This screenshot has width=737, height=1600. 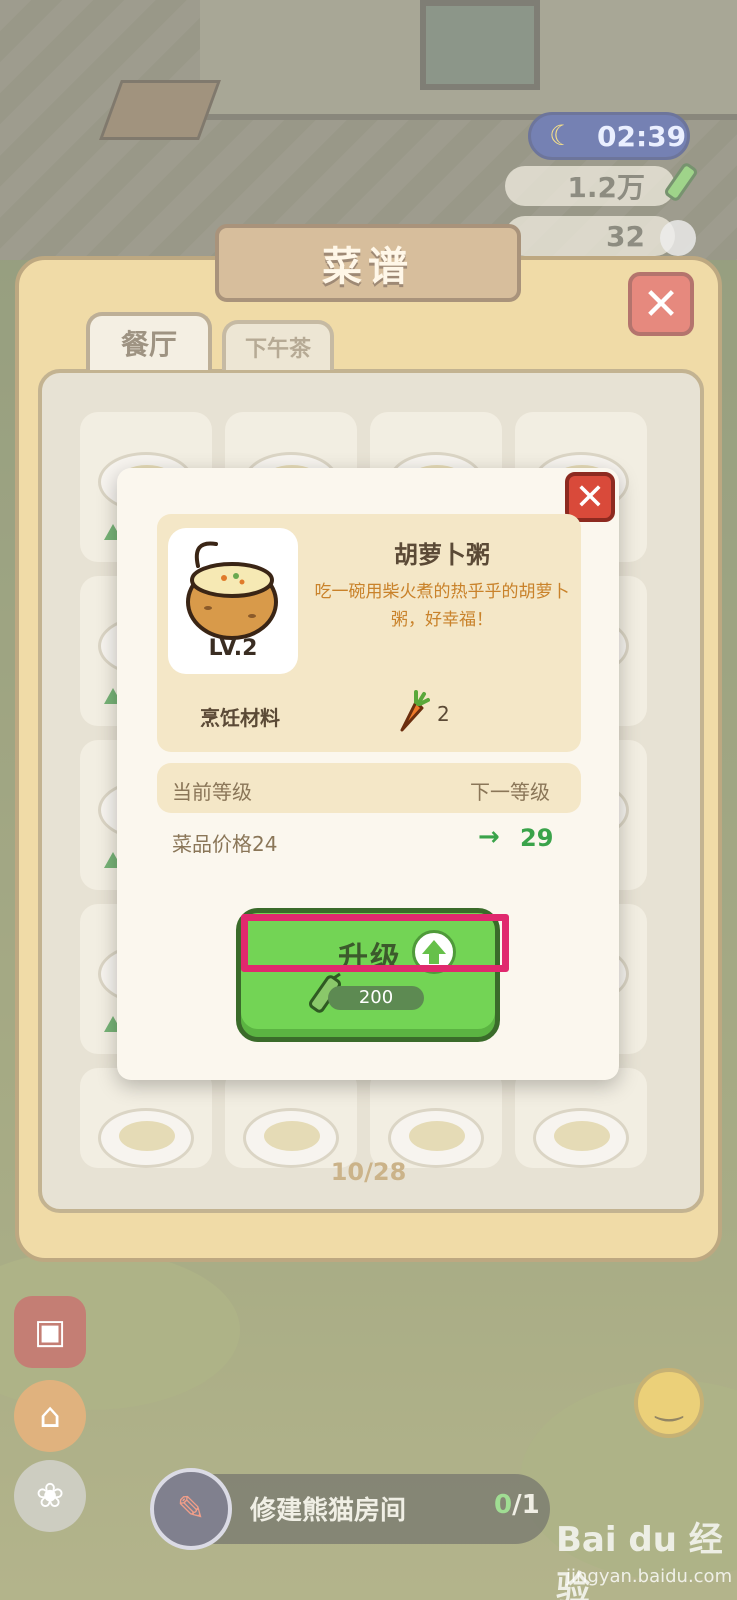 What do you see at coordinates (537, 838) in the screenshot?
I see `next-price: 29` at bounding box center [537, 838].